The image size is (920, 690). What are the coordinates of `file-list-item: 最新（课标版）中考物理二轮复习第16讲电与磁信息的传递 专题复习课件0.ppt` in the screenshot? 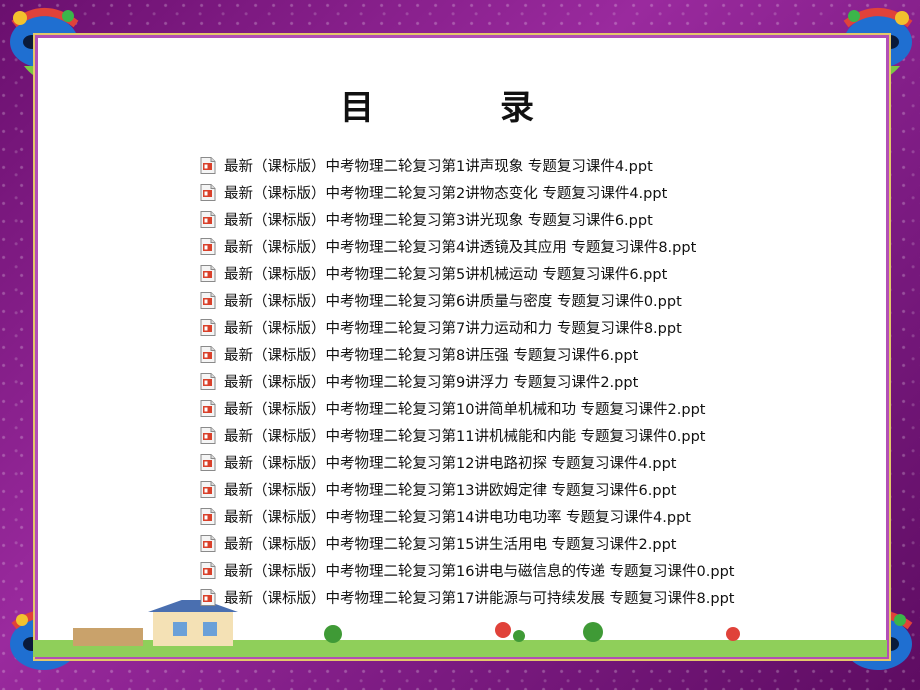 It's located at (530, 570).